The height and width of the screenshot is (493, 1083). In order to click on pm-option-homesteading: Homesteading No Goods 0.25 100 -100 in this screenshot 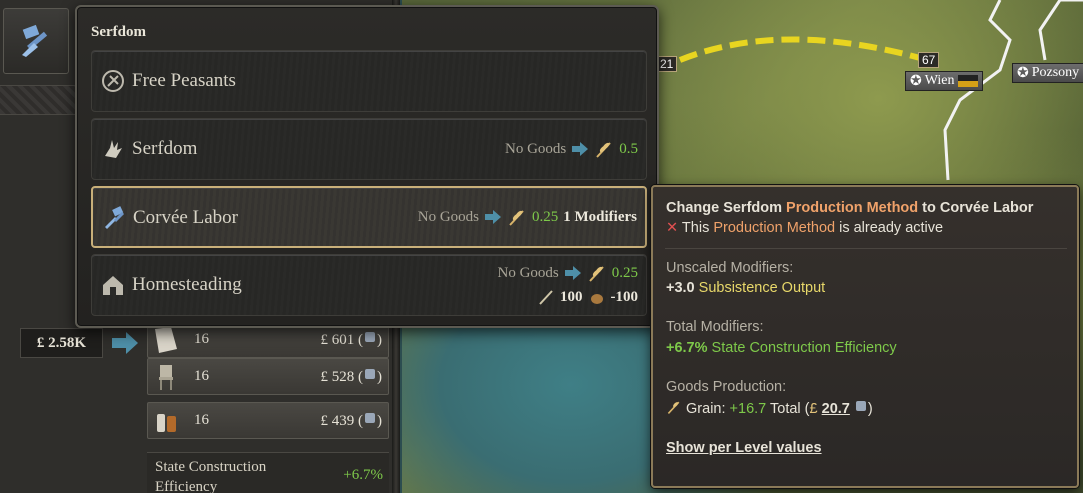, I will do `click(369, 285)`.